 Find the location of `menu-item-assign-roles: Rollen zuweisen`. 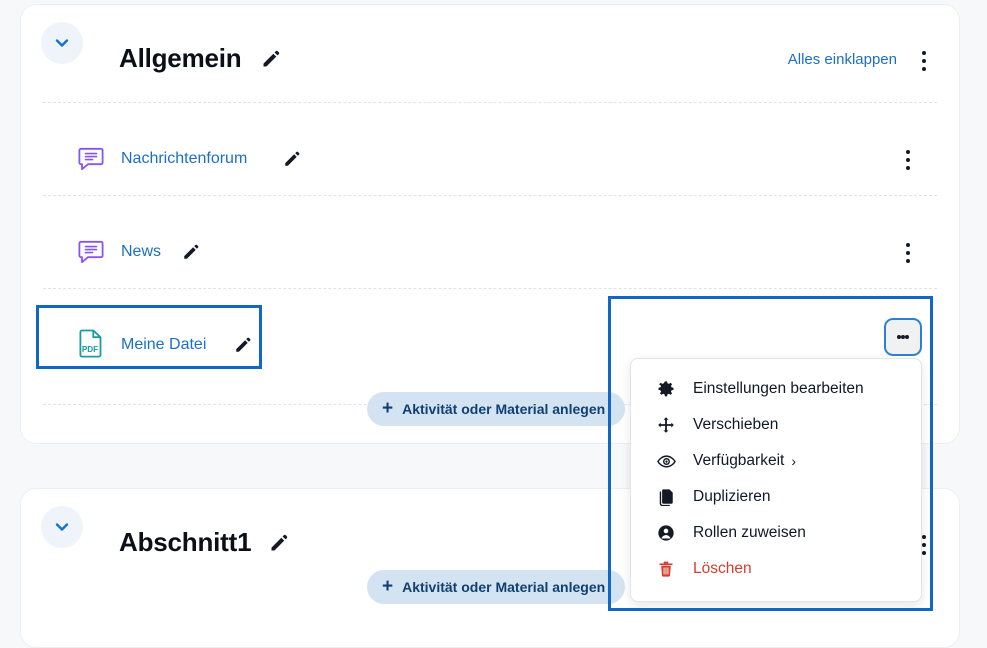

menu-item-assign-roles: Rollen zuweisen is located at coordinates (776, 533).